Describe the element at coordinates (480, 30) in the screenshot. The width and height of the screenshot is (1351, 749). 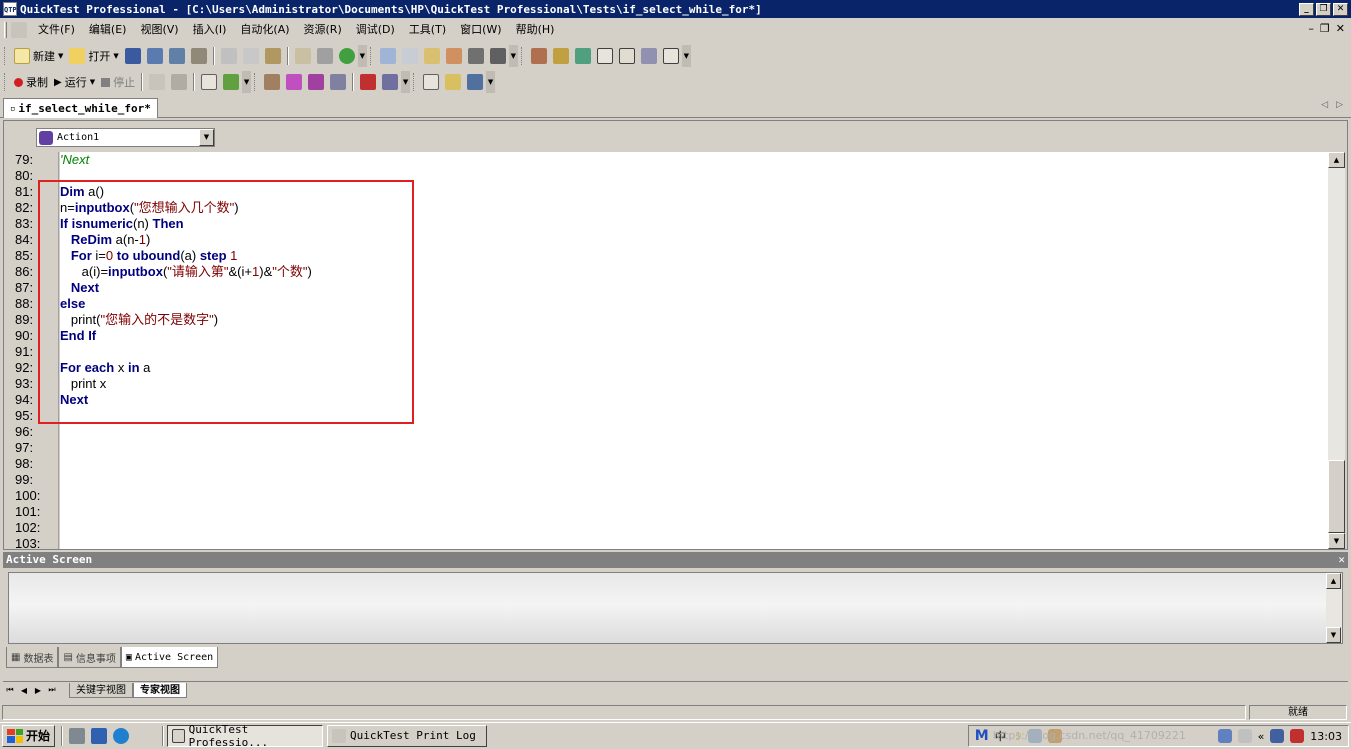
I see `menu-window: 窗口(W)` at that location.